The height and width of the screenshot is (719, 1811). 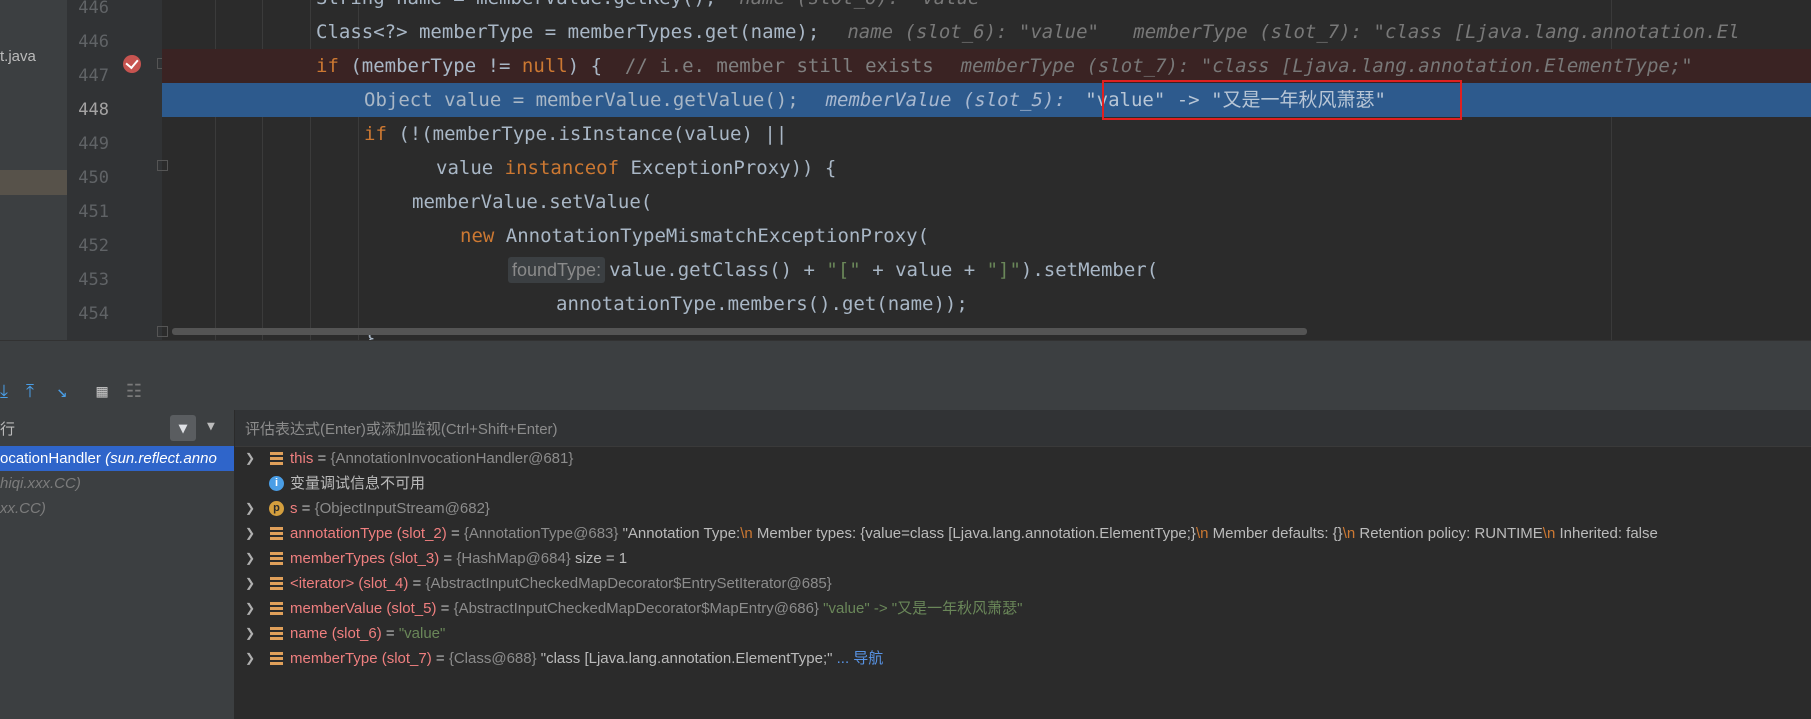 I want to click on code-comment: // i.e. member still exists, so click(x=768, y=66).